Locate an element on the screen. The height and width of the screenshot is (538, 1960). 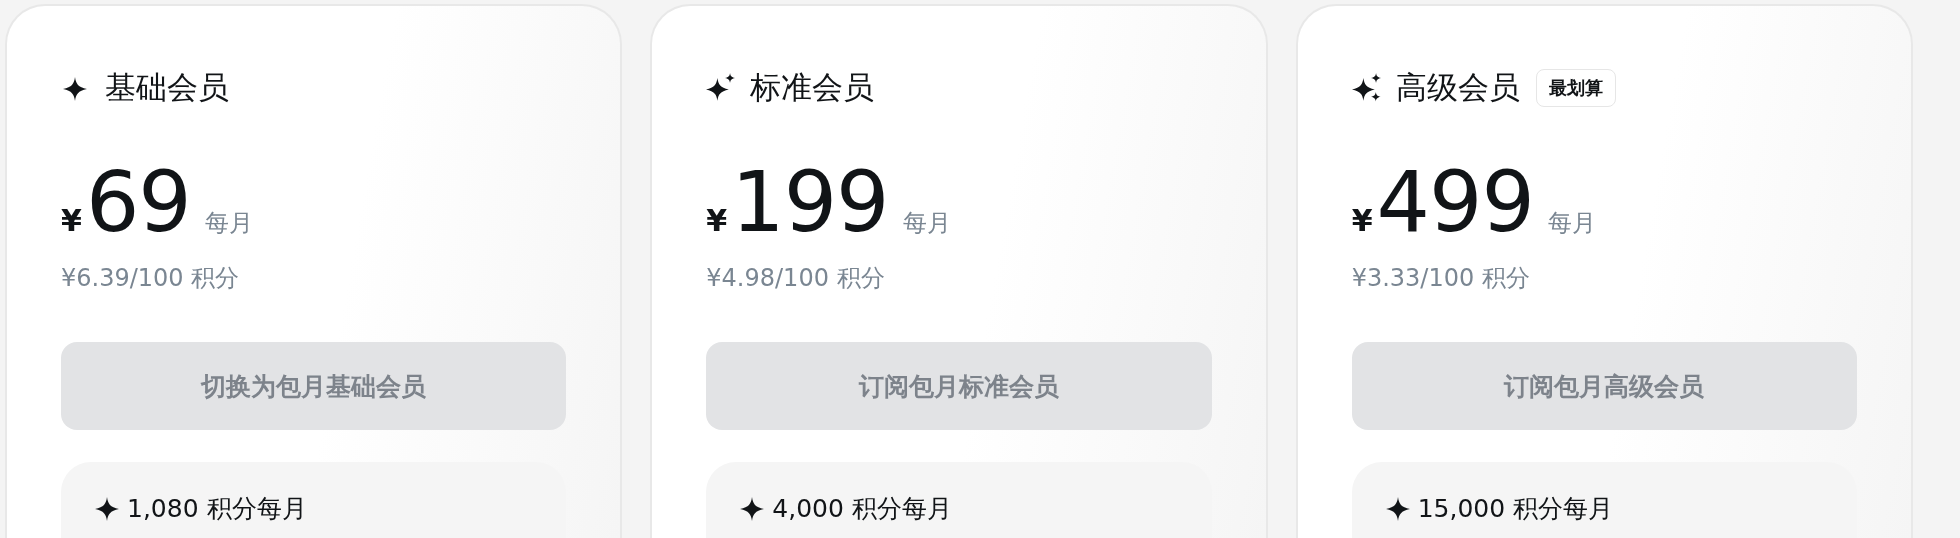
price: 199 is located at coordinates (810, 202).